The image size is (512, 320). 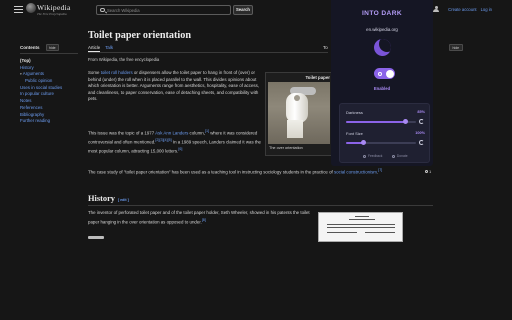 What do you see at coordinates (122, 133) in the screenshot?
I see `text-run: This issue was the topic of a 1977` at bounding box center [122, 133].